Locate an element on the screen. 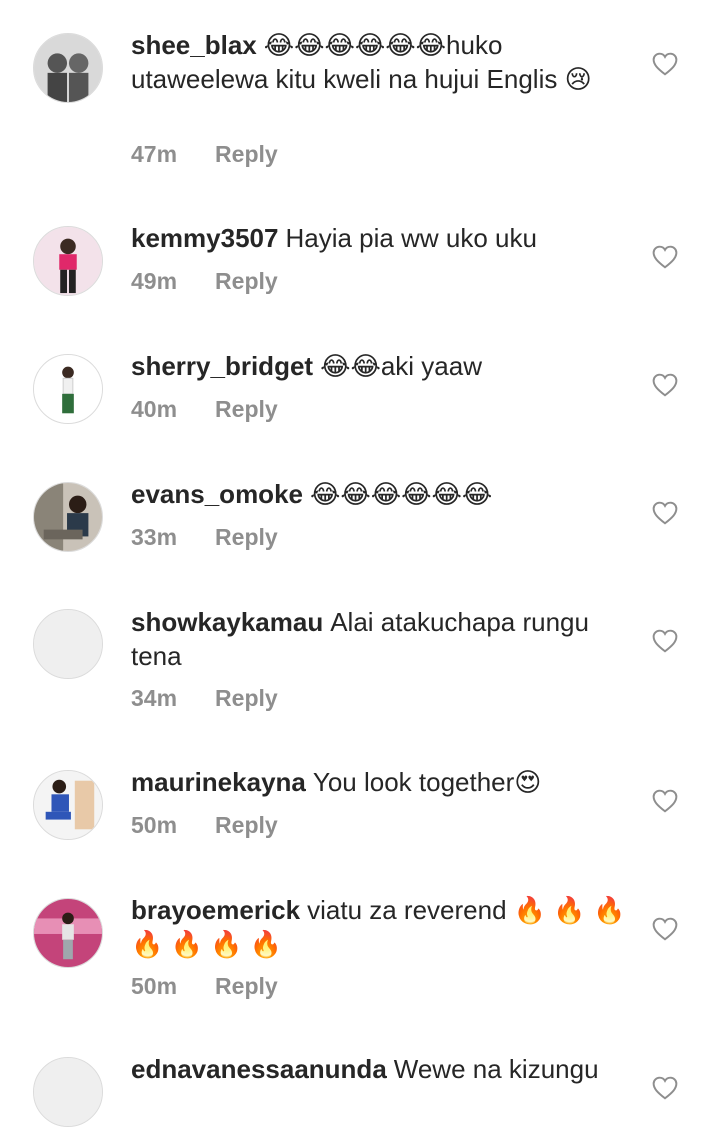 The image size is (720, 1127). comment-text: evans_omoke 😂😂😂😂😂😂 is located at coordinates (381, 494).